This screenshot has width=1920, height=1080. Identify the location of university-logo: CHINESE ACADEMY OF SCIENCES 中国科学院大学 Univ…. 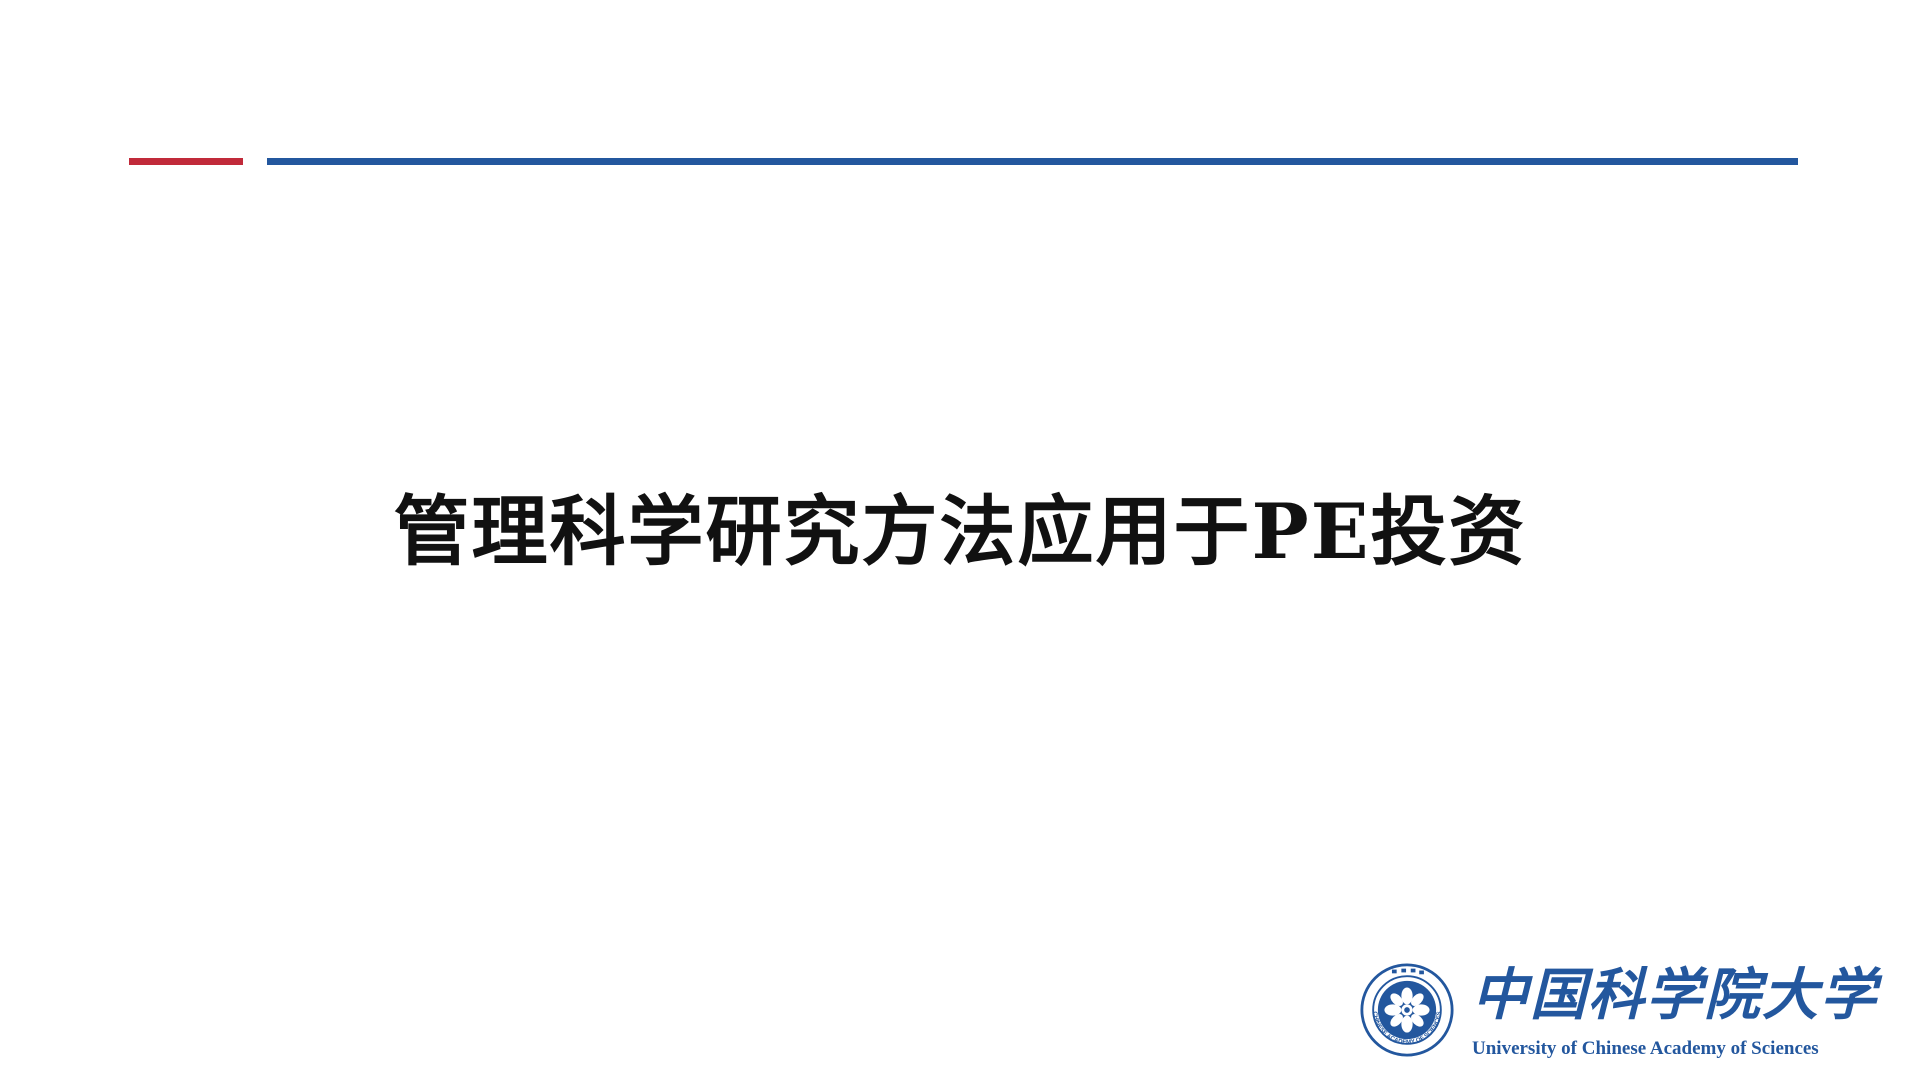
(1619, 1012).